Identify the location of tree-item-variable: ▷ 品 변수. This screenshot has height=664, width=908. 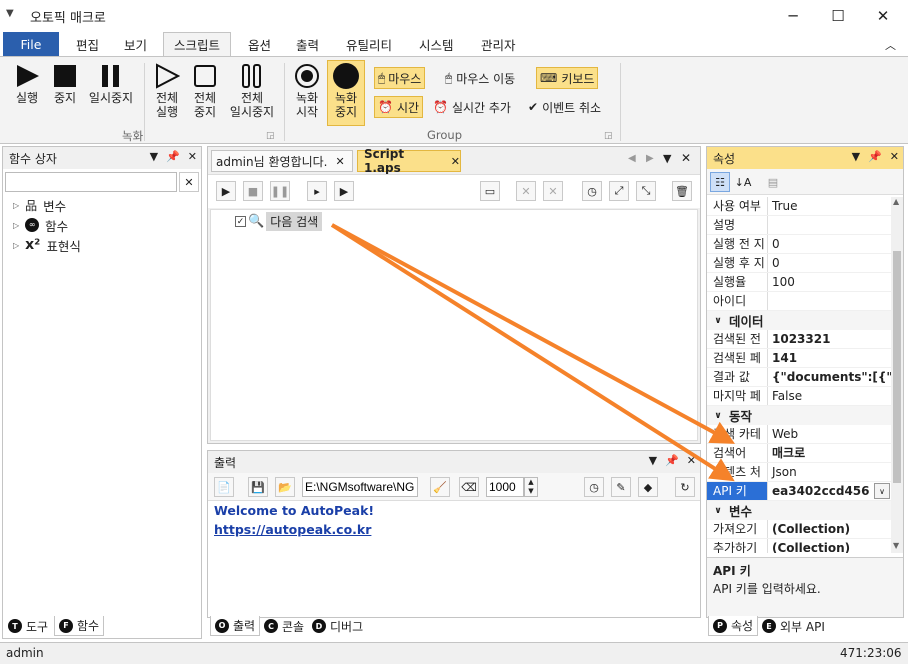
(39, 205).